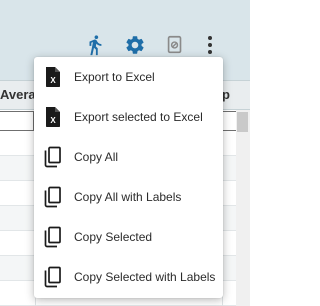  Describe the element at coordinates (229, 121) in the screenshot. I see `column-filter-input-right` at that location.